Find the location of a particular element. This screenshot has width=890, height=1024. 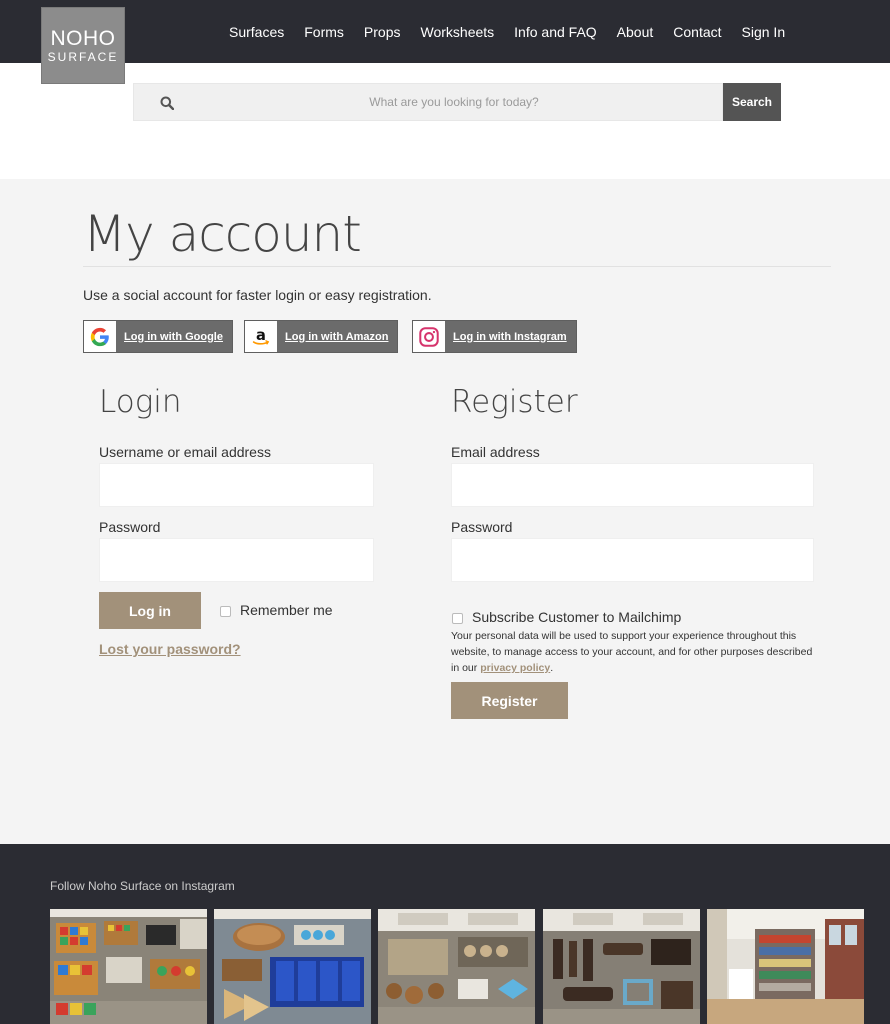

remember-me-label: Remember me is located at coordinates (286, 610).